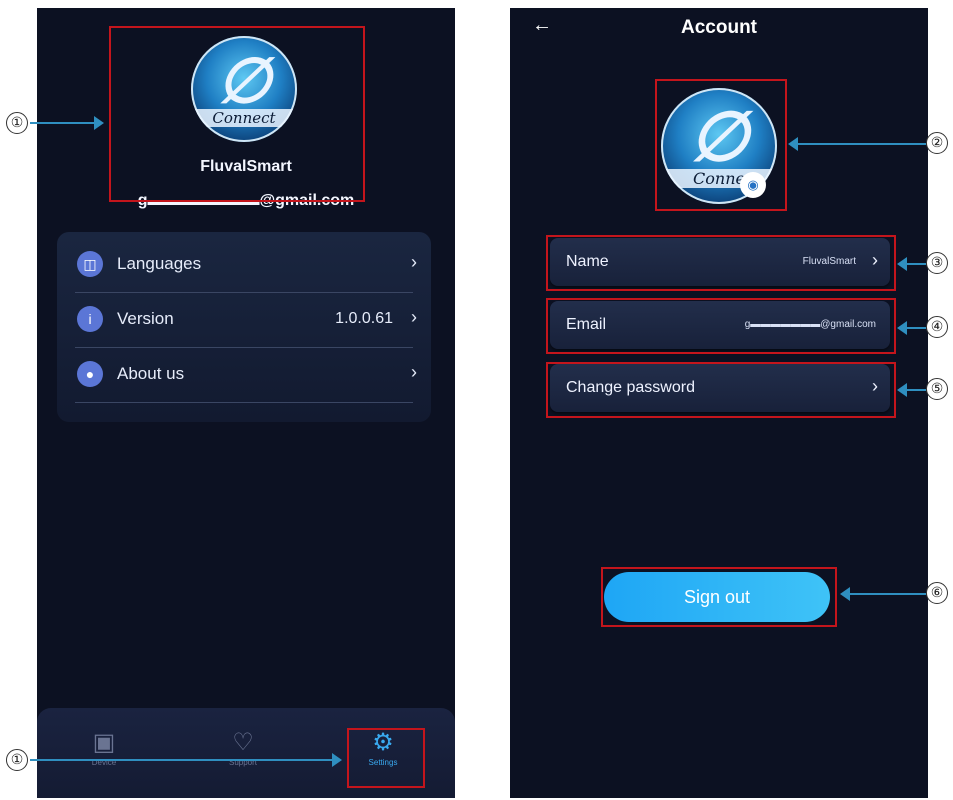 This screenshot has height=800, width=953. I want to click on tab-device: ▣ Device, so click(104, 747).